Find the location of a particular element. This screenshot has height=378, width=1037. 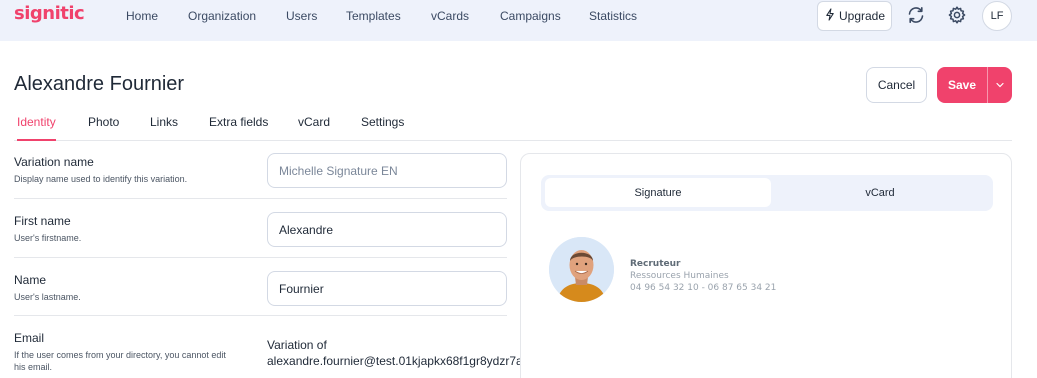

user-avatar-button: LF is located at coordinates (997, 16).